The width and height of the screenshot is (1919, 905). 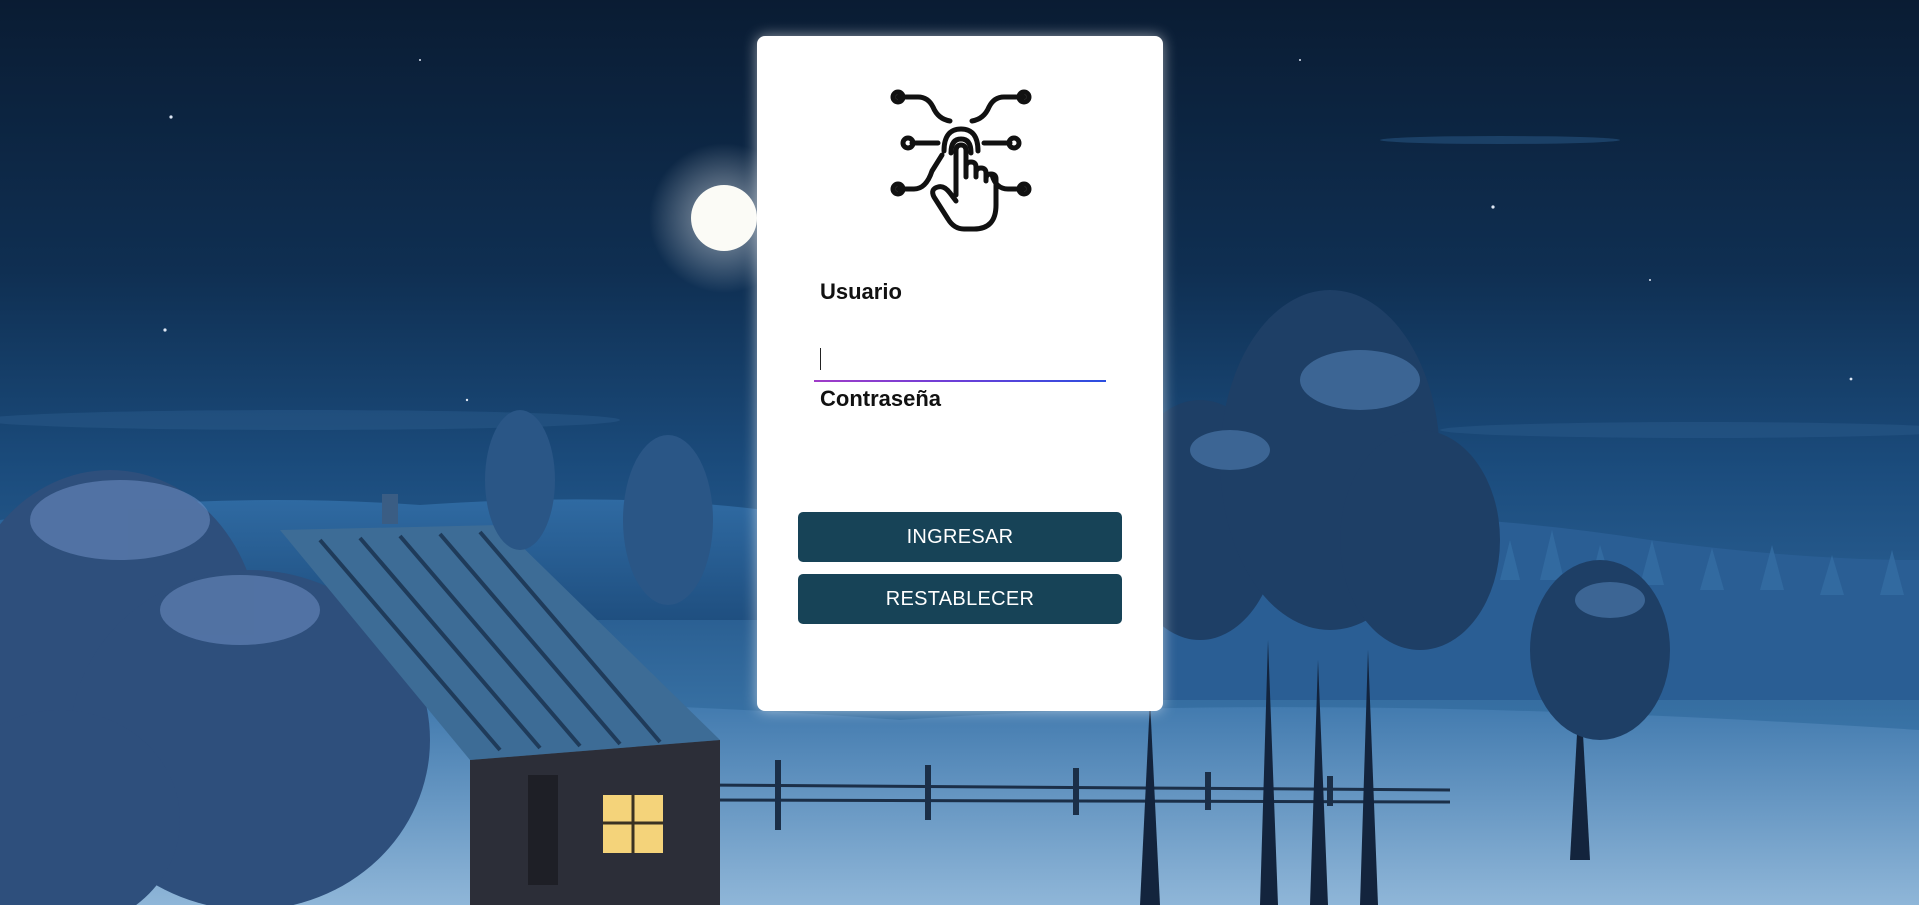 I want to click on password-label: Contraseña, so click(x=881, y=398).